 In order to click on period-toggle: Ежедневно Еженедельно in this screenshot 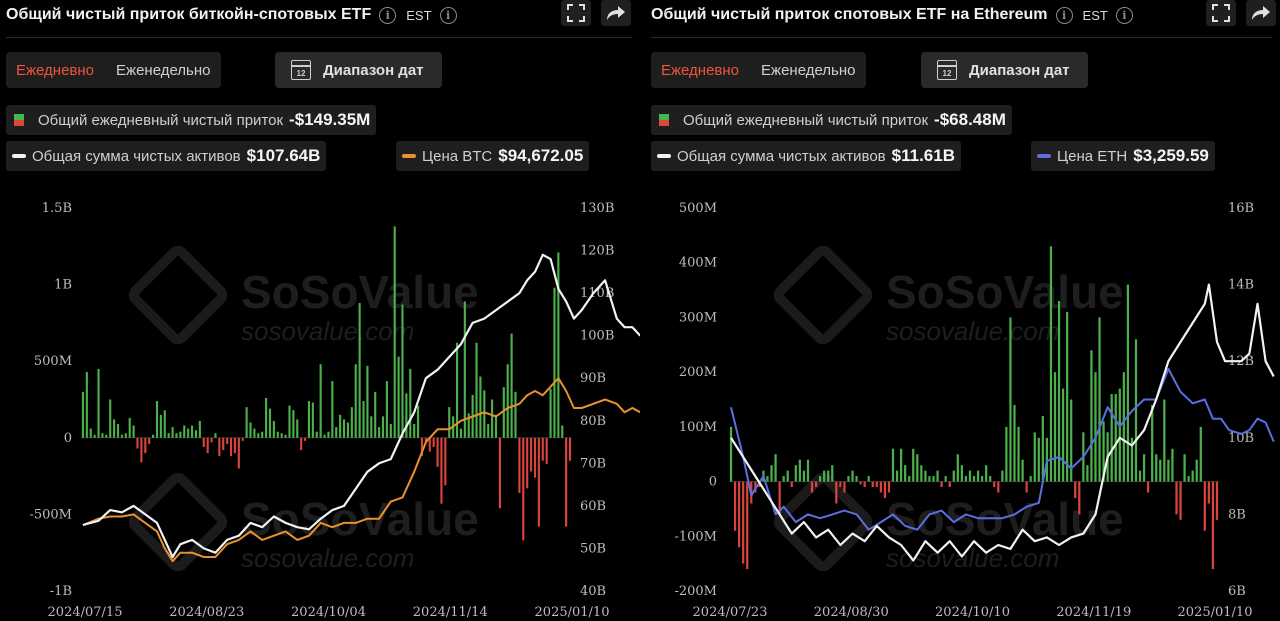, I will do `click(113, 70)`.